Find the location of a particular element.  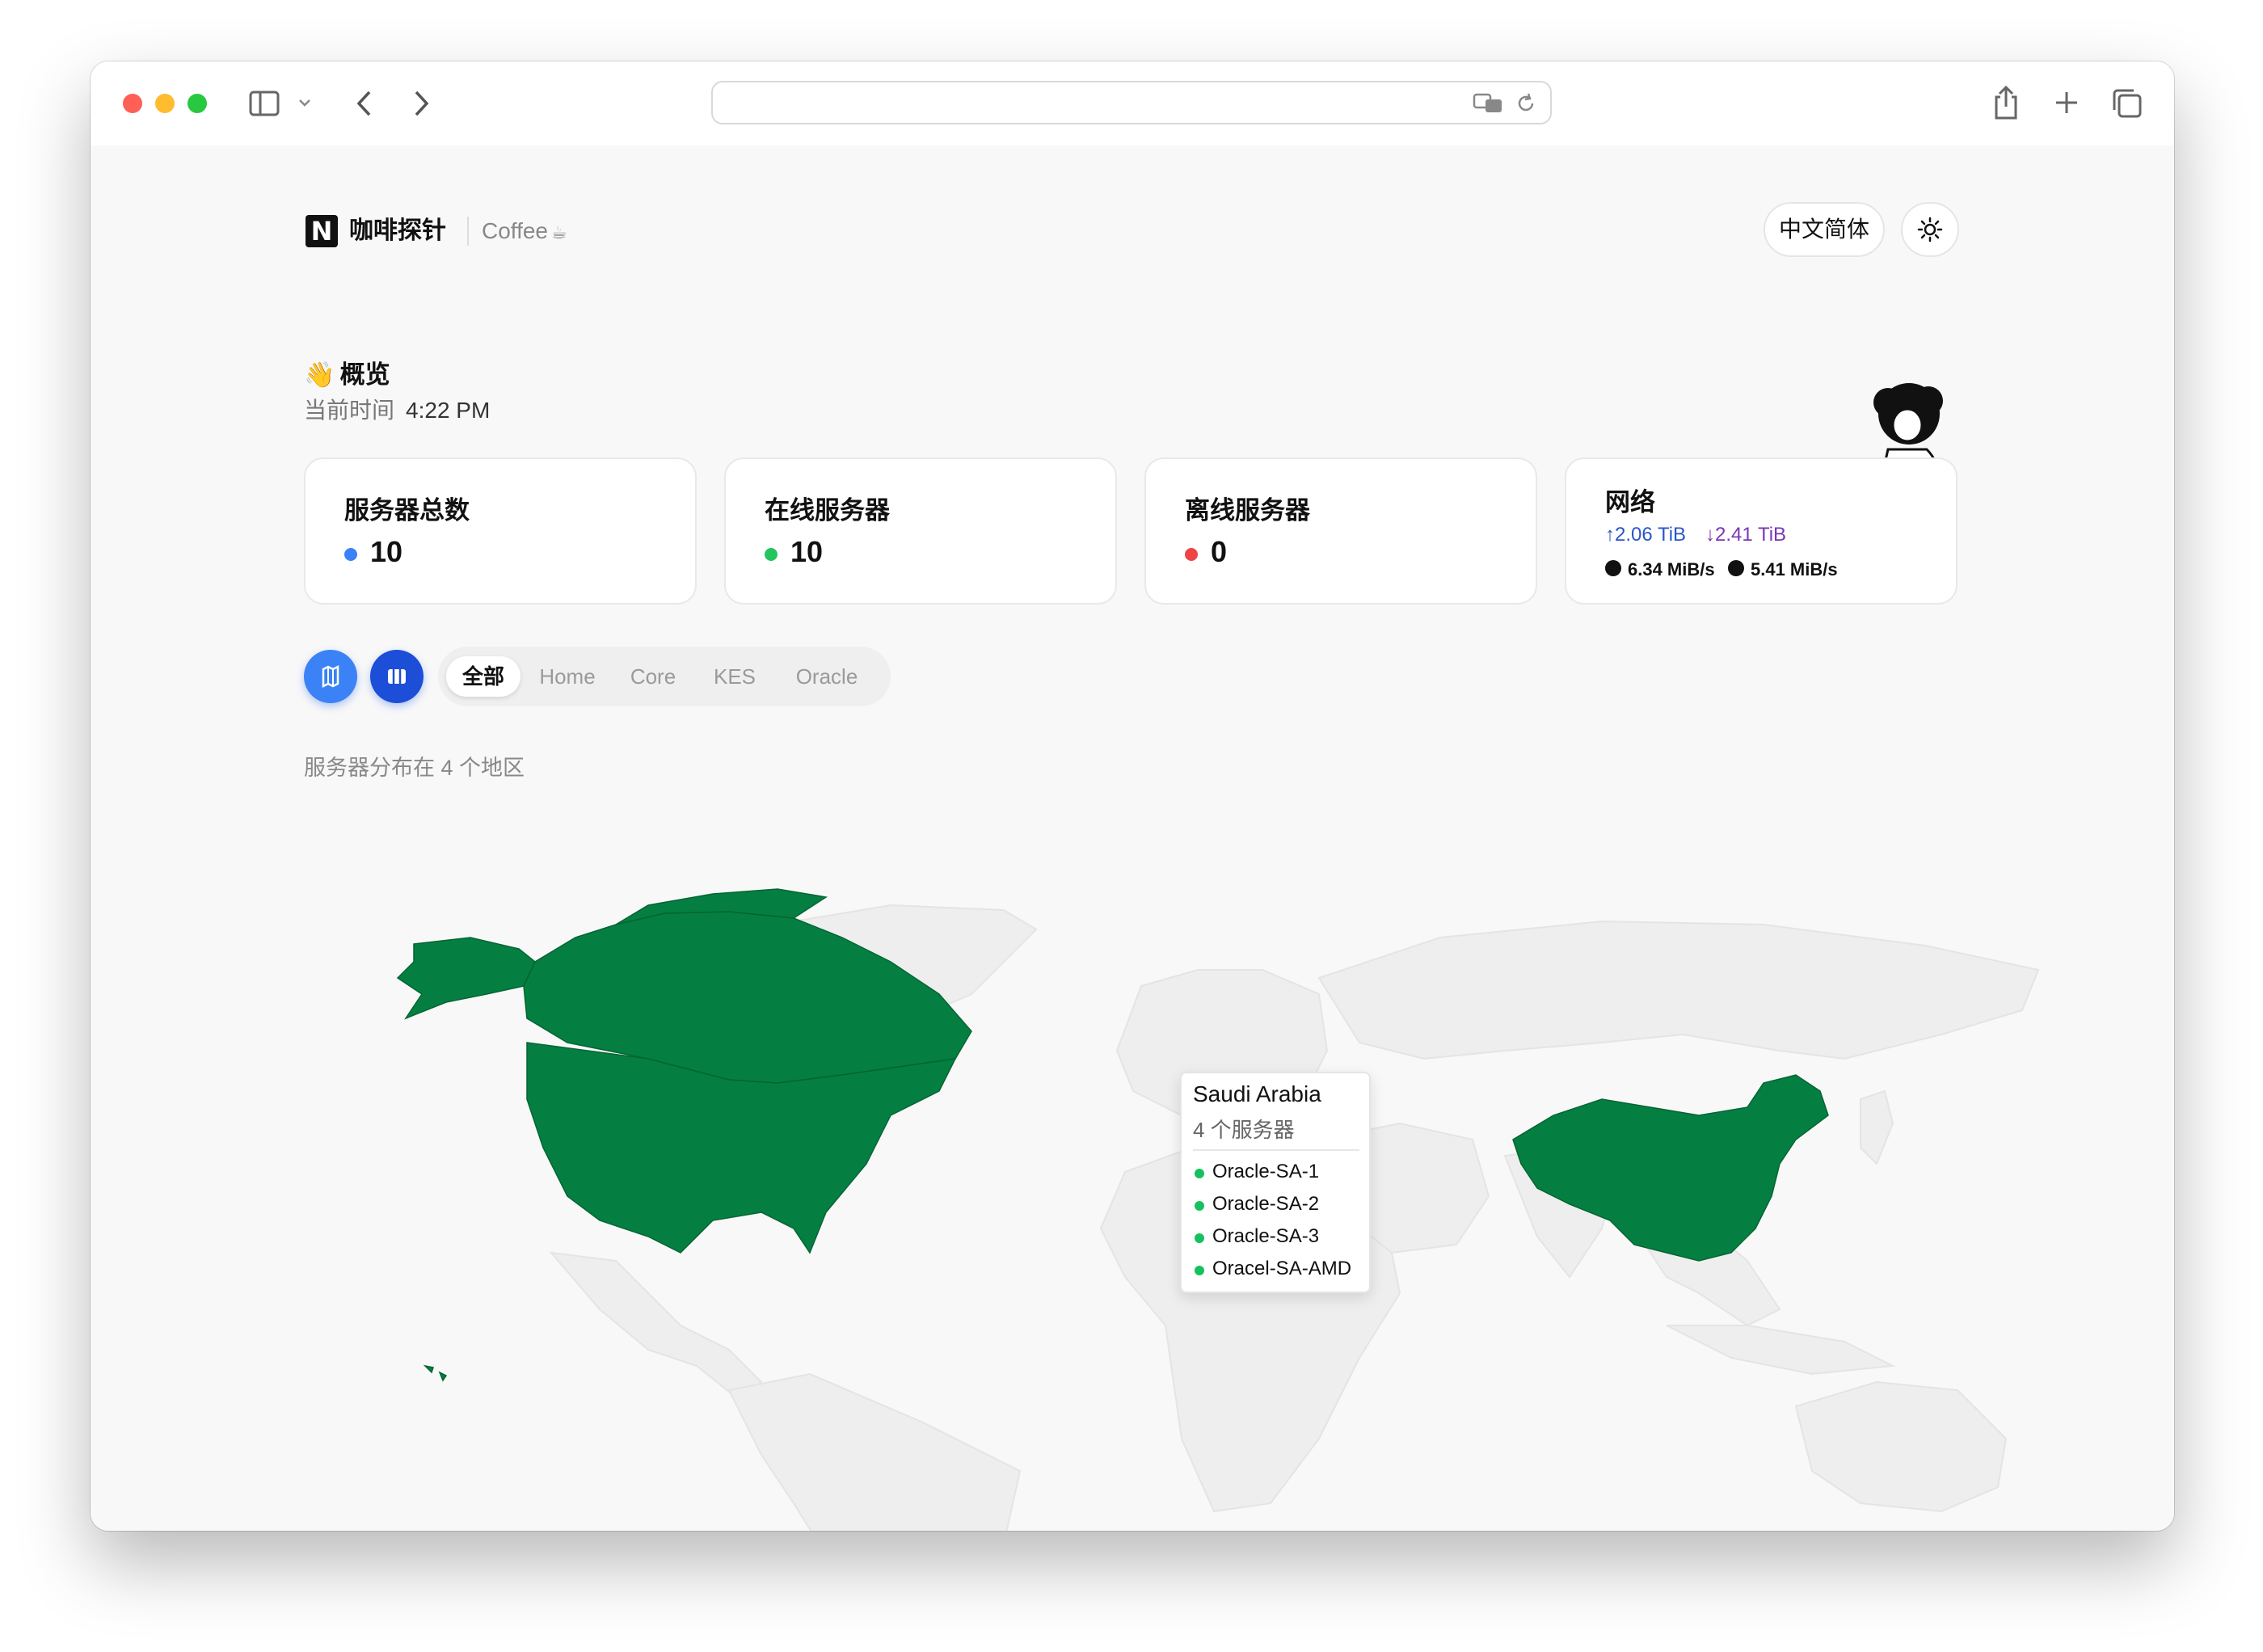

card-title: 离线服务器 is located at coordinates (1247, 511).